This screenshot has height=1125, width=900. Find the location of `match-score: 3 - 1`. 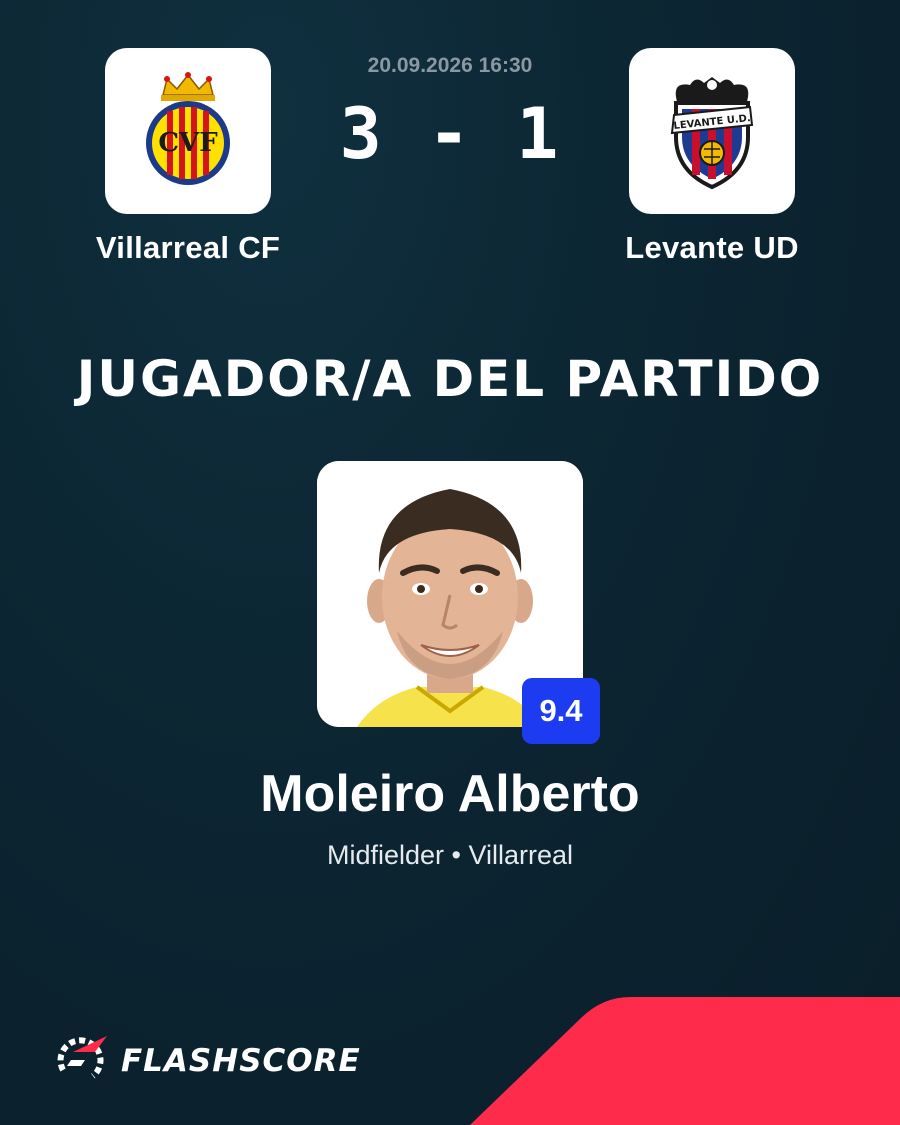

match-score: 3 - 1 is located at coordinates (450, 134).